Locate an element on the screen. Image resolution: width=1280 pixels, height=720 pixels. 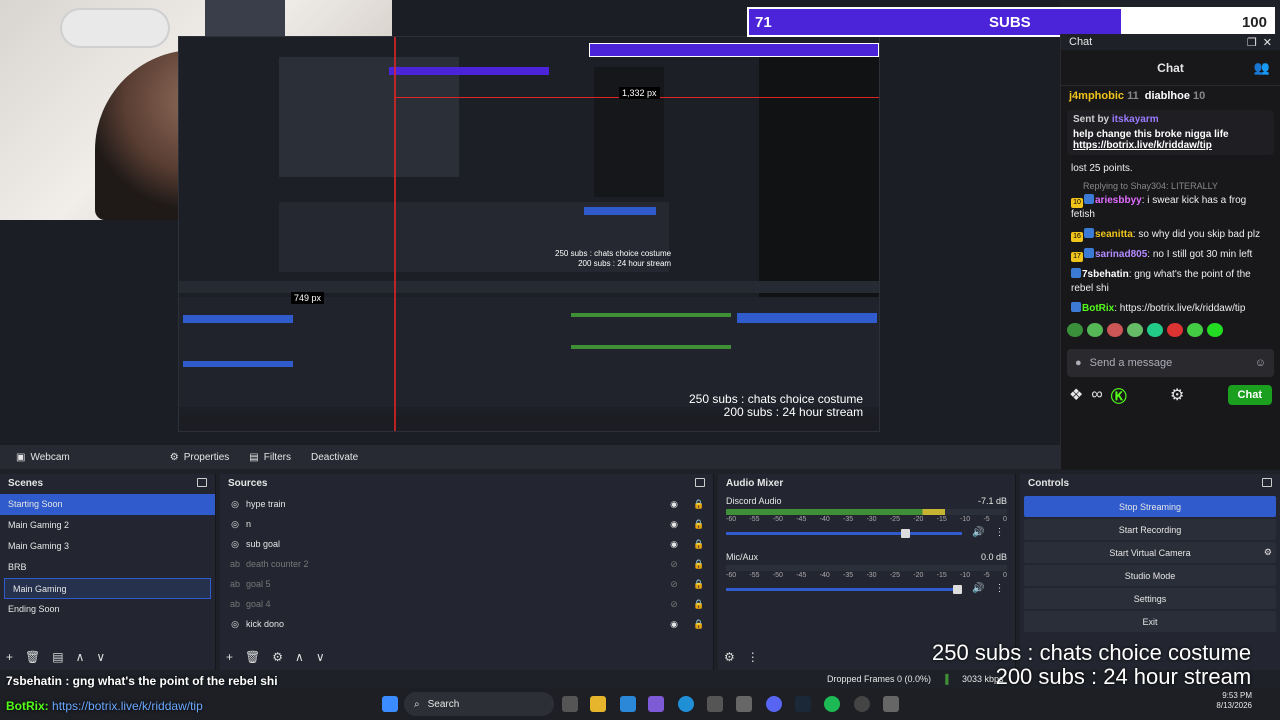
source-item: ab goal 4 ⊘ 🔒 is located at coordinates (466, 604).